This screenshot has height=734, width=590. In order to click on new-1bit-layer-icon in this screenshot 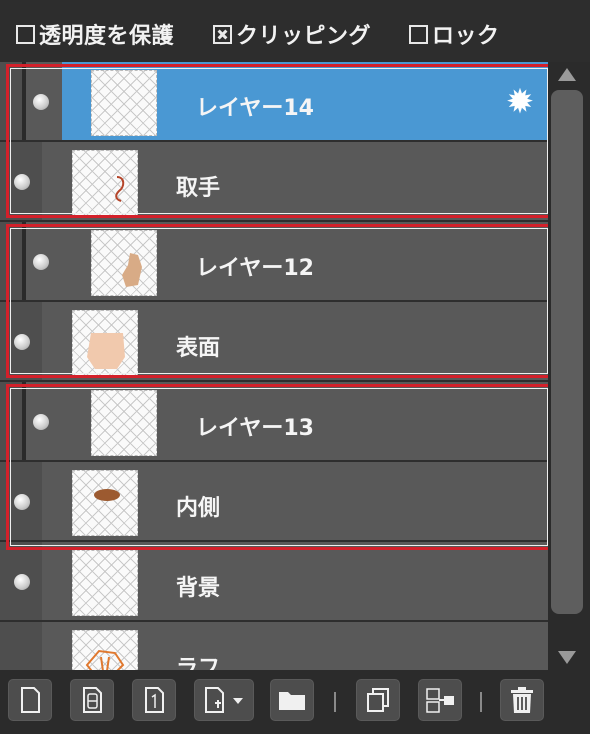, I will do `click(154, 700)`.